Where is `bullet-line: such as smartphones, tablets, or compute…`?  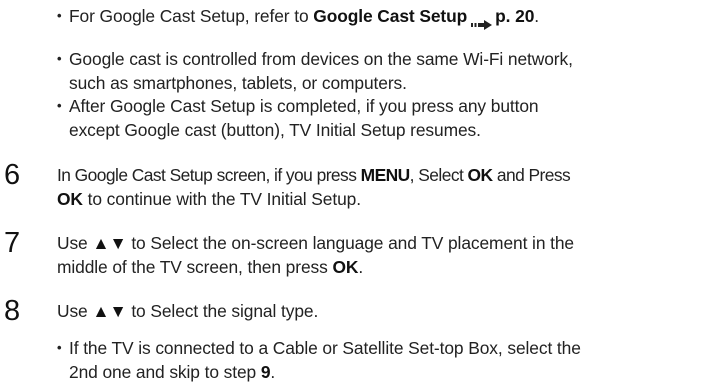 bullet-line: such as smartphones, tablets, or compute… is located at coordinates (238, 83).